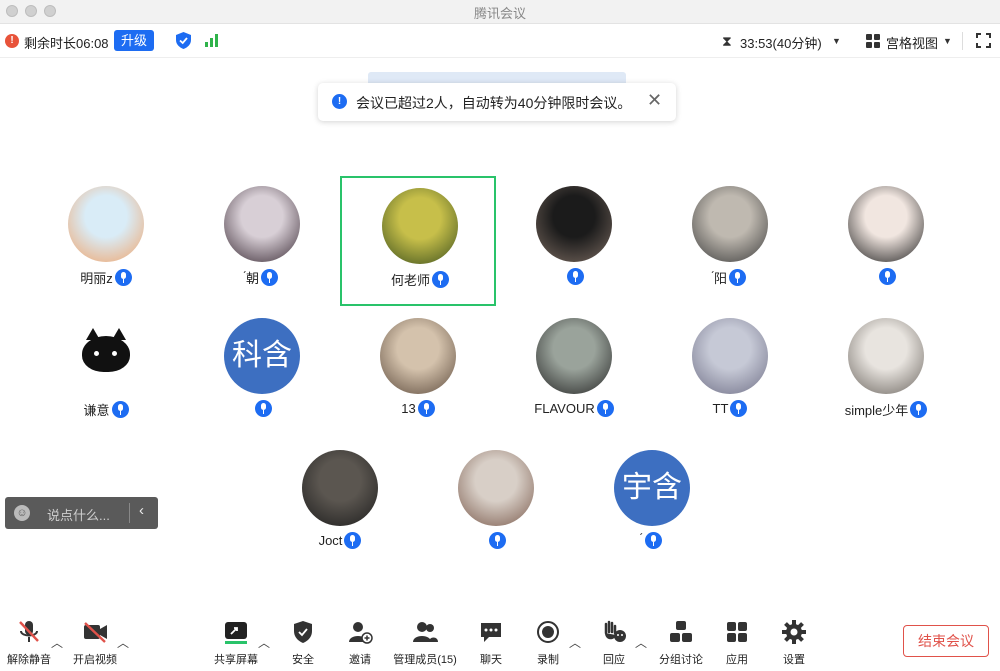 The width and height of the screenshot is (1000, 671). What do you see at coordinates (123, 642) in the screenshot?
I see `video-options-chevron-up-icon: ︿` at bounding box center [123, 642].